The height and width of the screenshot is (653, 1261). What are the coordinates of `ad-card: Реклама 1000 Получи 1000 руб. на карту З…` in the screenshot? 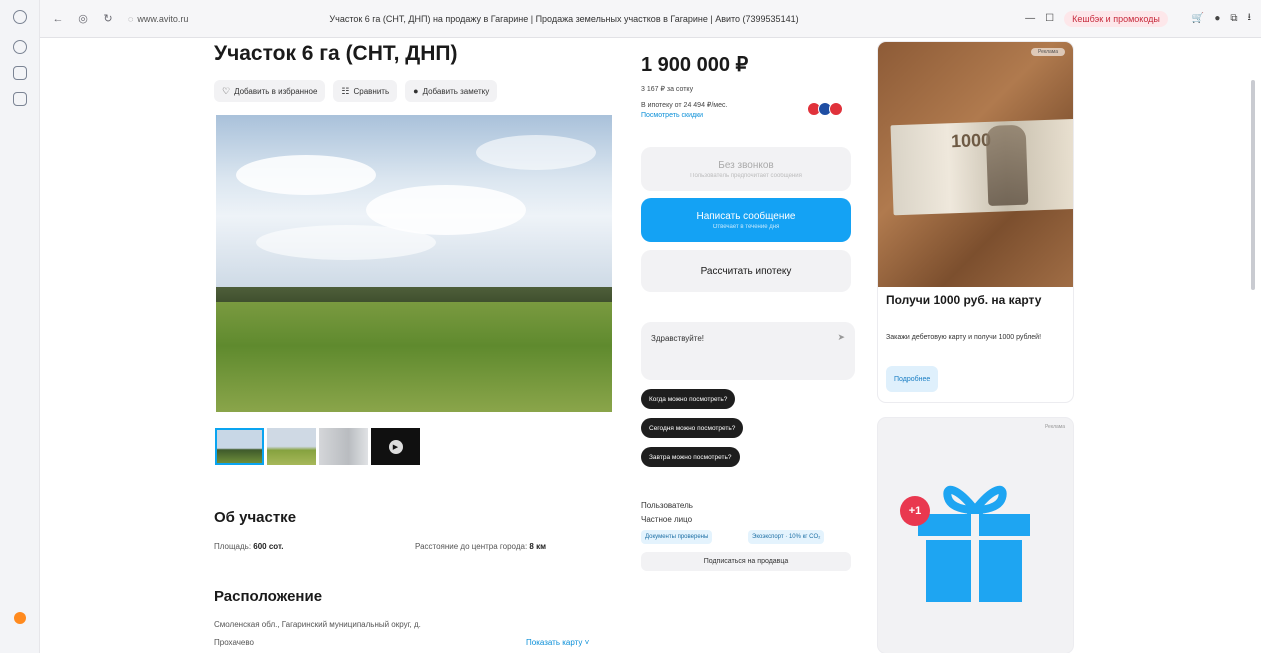 It's located at (975, 222).